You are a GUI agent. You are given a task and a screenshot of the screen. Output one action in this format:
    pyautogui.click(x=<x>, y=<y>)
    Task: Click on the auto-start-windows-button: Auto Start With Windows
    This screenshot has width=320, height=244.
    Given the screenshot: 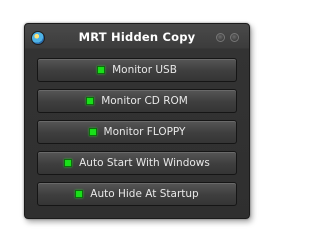 What is the action you would take?
    pyautogui.click(x=137, y=163)
    